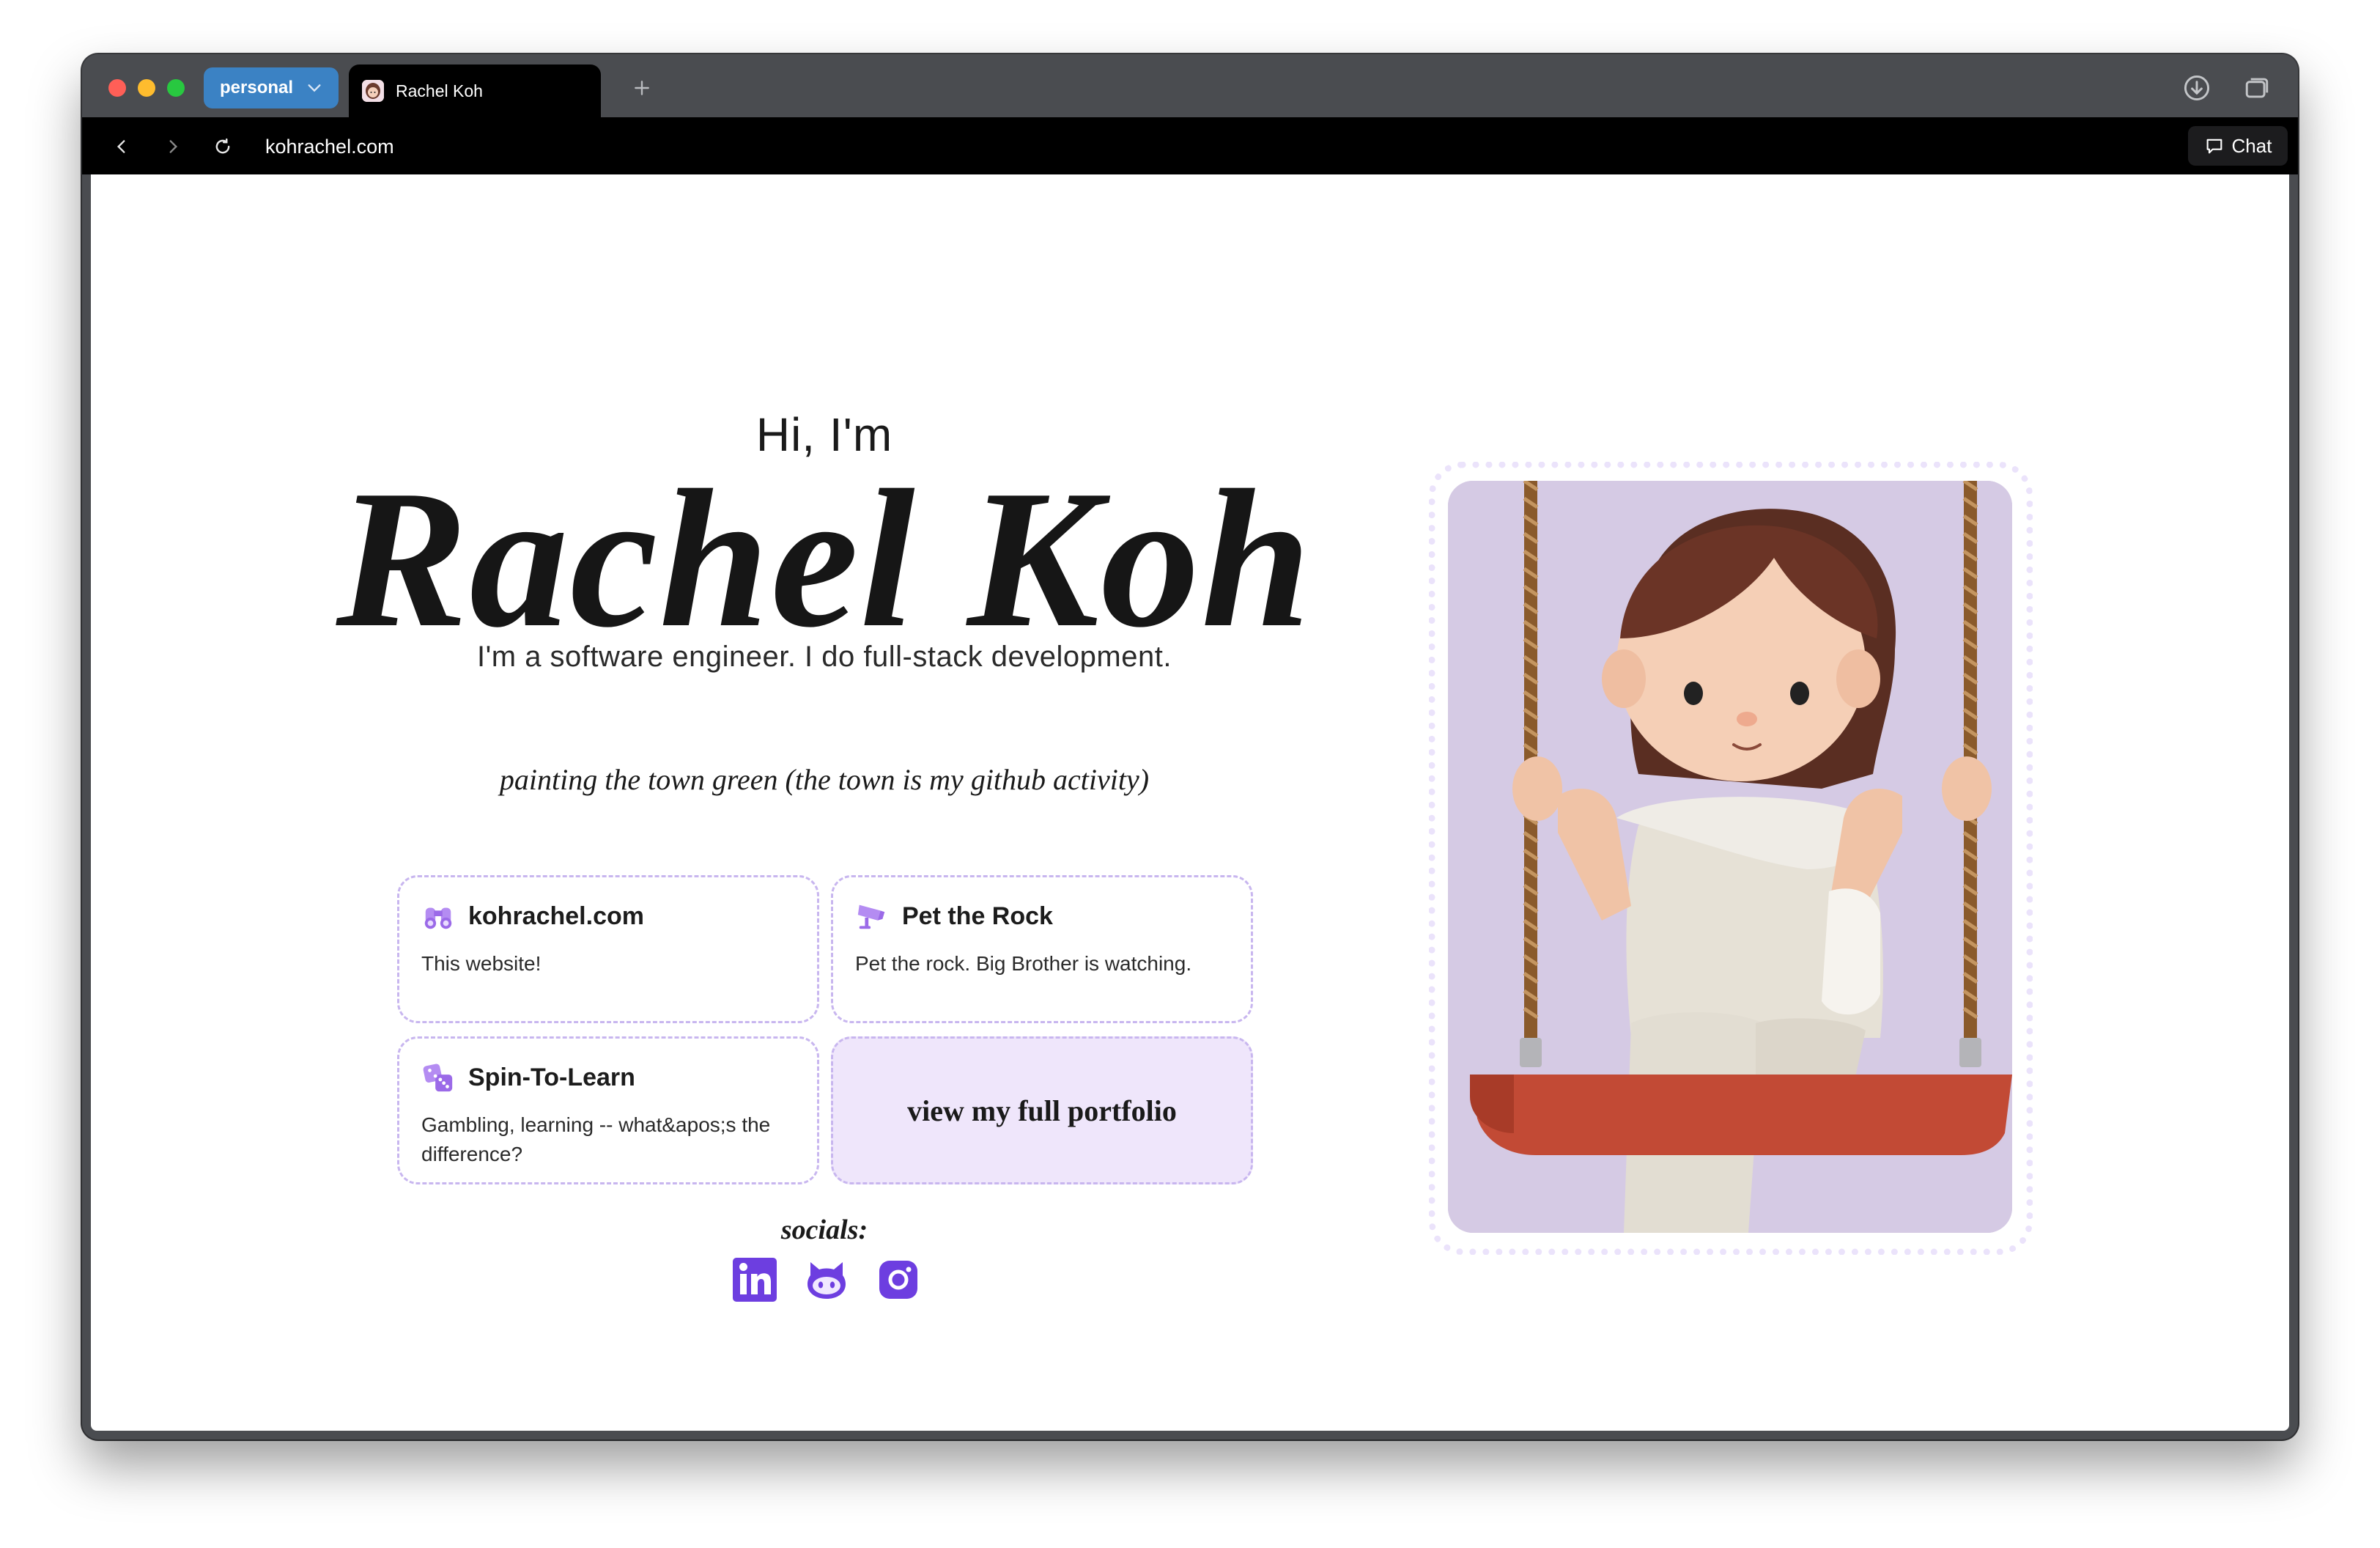 This screenshot has height=1548, width=2380. I want to click on chevron-right-icon, so click(173, 146).